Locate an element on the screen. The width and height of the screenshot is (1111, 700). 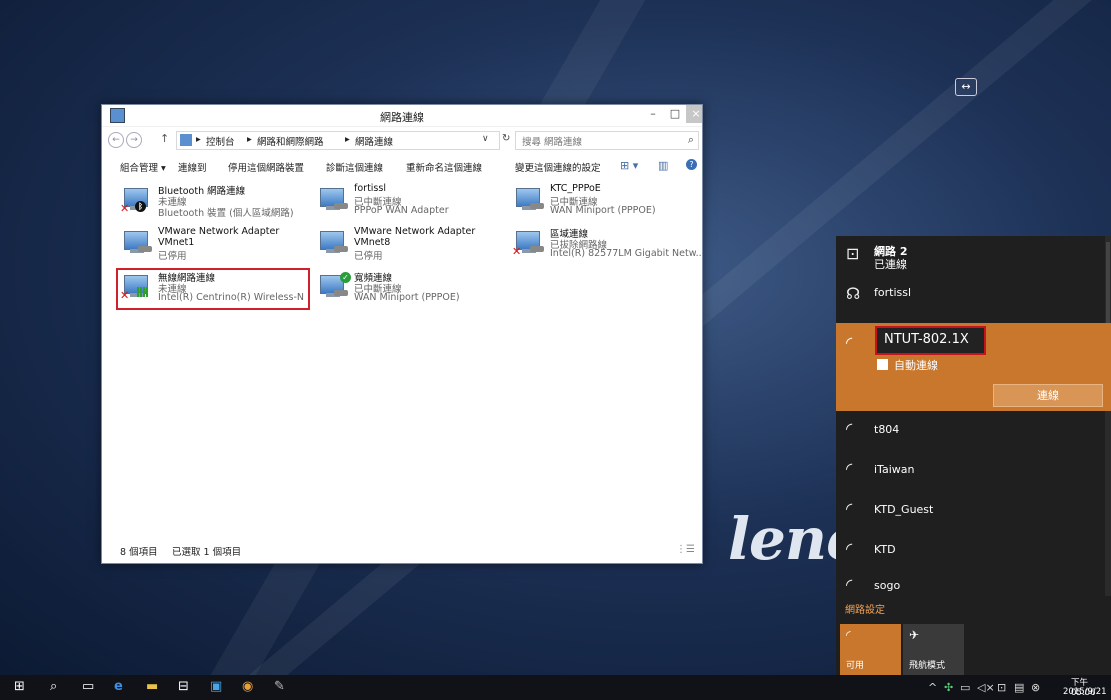
forward-button: → is located at coordinates (134, 140).